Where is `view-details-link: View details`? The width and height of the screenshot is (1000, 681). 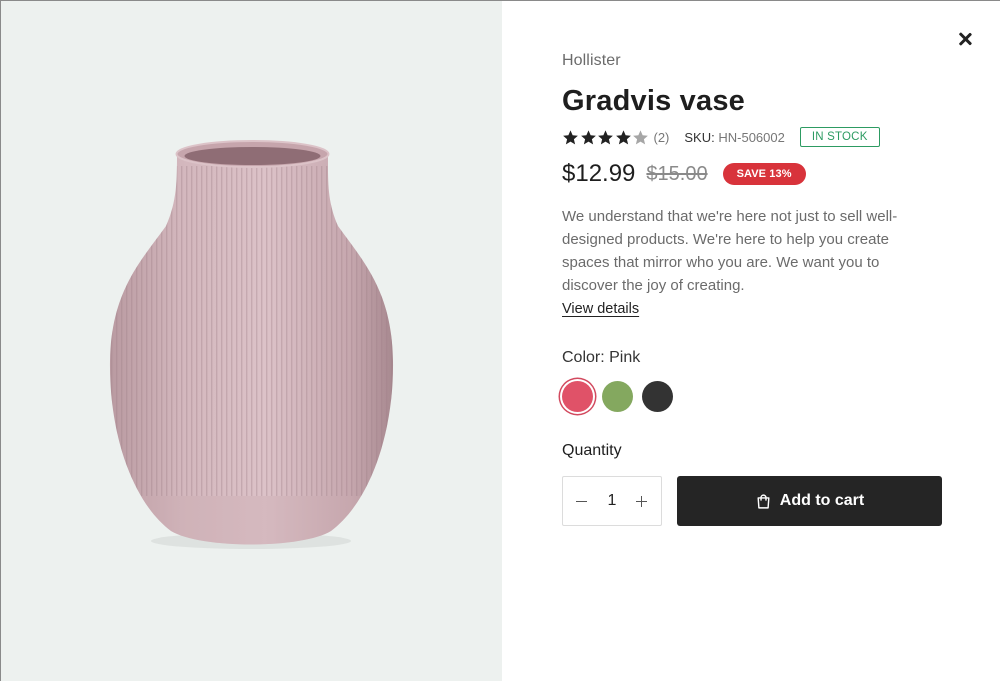 view-details-link: View details is located at coordinates (600, 309).